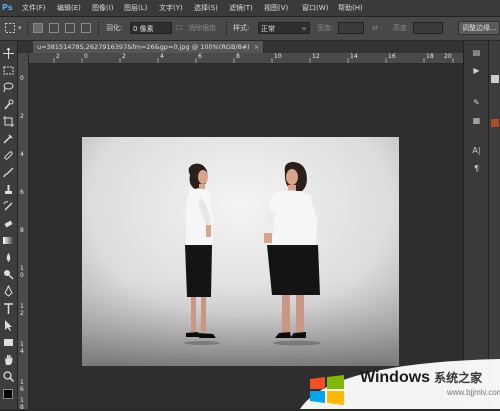 The image size is (500, 411). What do you see at coordinates (392, 56) in the screenshot?
I see `ruler-tick-label: 16` at bounding box center [392, 56].